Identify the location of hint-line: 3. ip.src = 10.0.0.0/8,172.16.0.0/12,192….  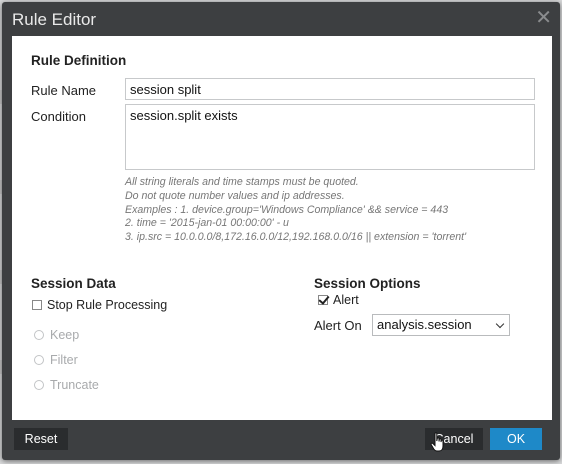
(296, 237).